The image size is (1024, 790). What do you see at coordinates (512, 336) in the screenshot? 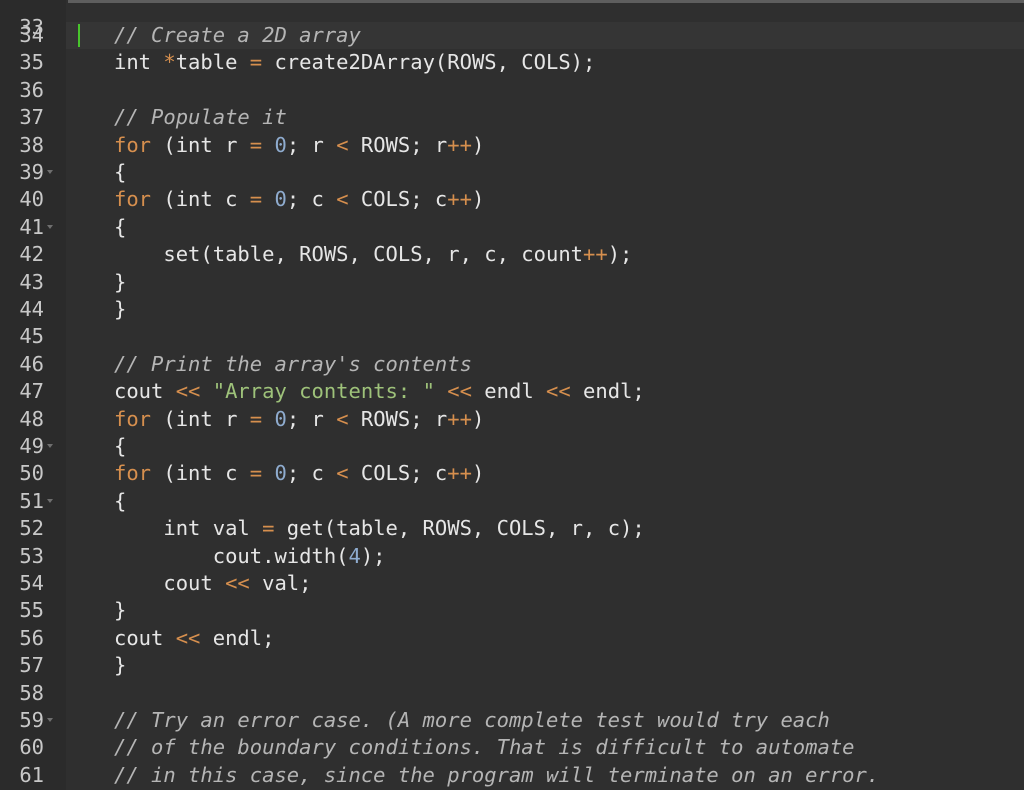
I see `code-line: 45` at bounding box center [512, 336].